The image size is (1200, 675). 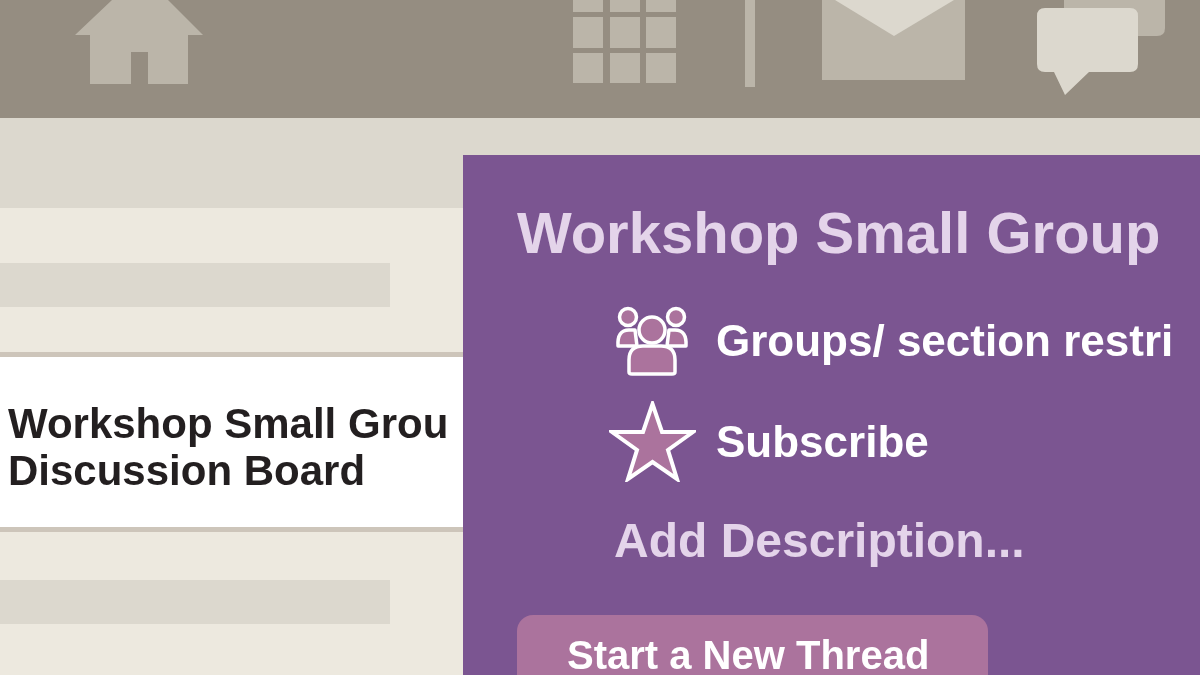 What do you see at coordinates (752, 645) in the screenshot?
I see `start-thread-button: Start a New Thread` at bounding box center [752, 645].